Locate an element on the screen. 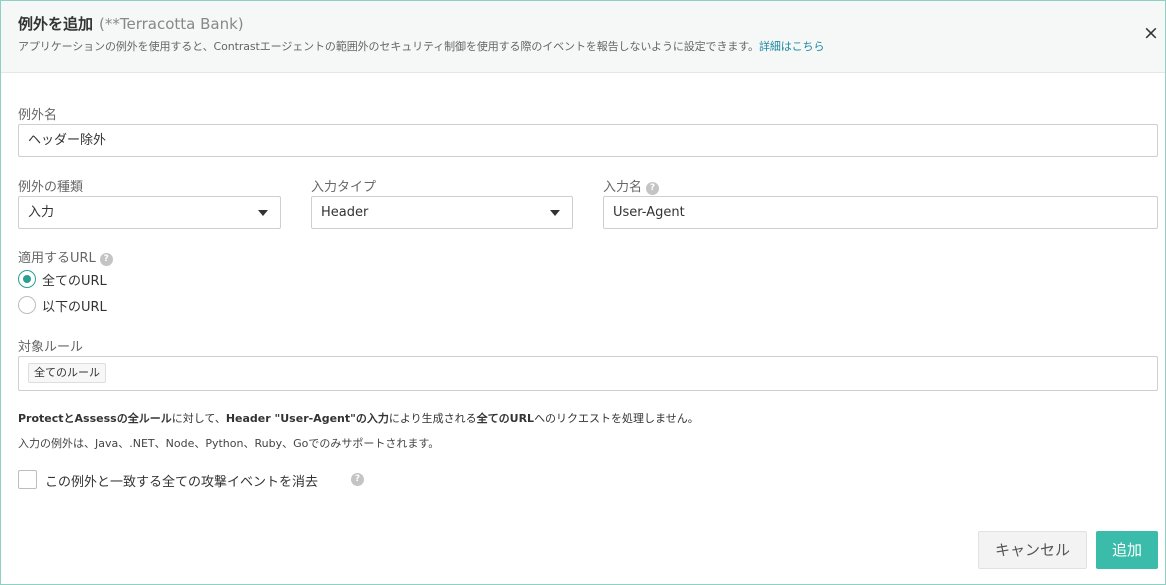  applicable-url-label-text: 適用するURL is located at coordinates (57, 258).